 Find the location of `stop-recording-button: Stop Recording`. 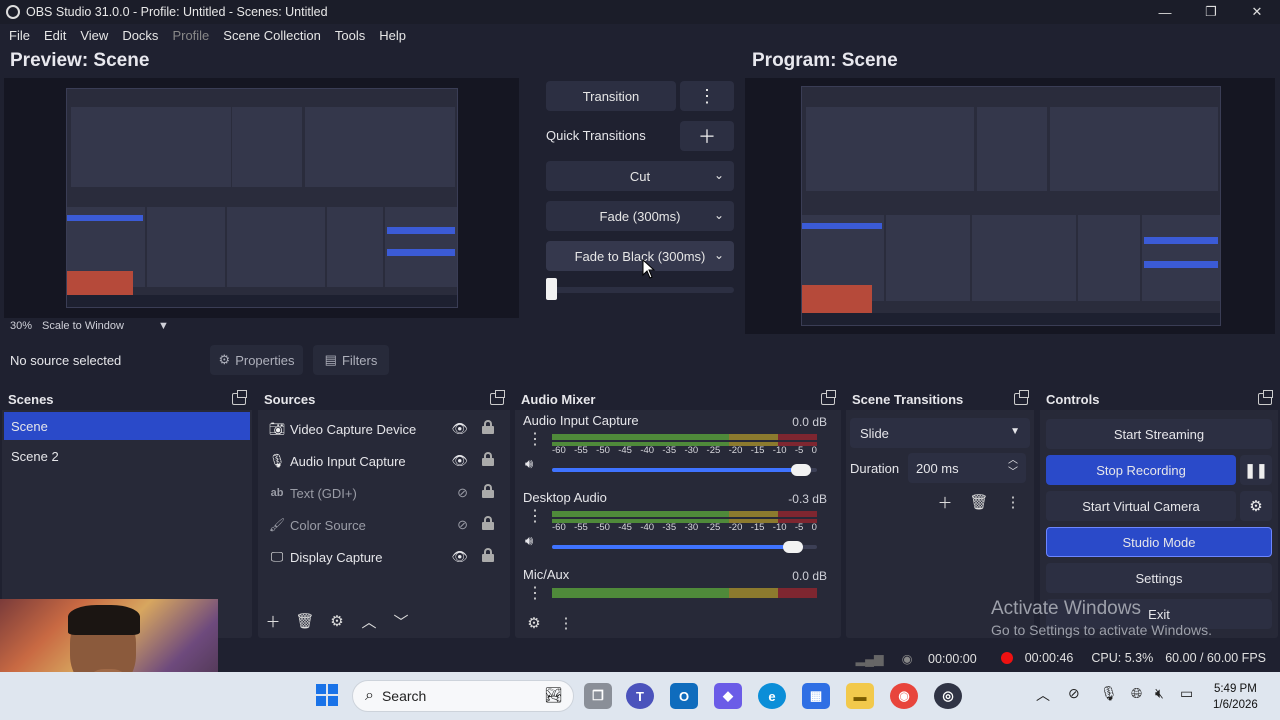

stop-recording-button: Stop Recording is located at coordinates (1141, 470).